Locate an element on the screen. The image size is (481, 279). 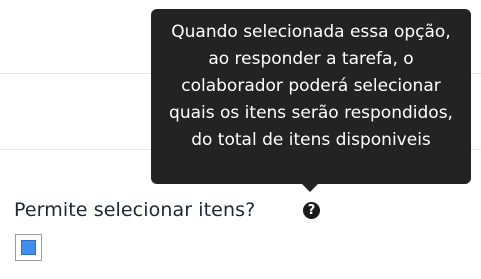
question-circle-icon: ? is located at coordinates (311, 210).